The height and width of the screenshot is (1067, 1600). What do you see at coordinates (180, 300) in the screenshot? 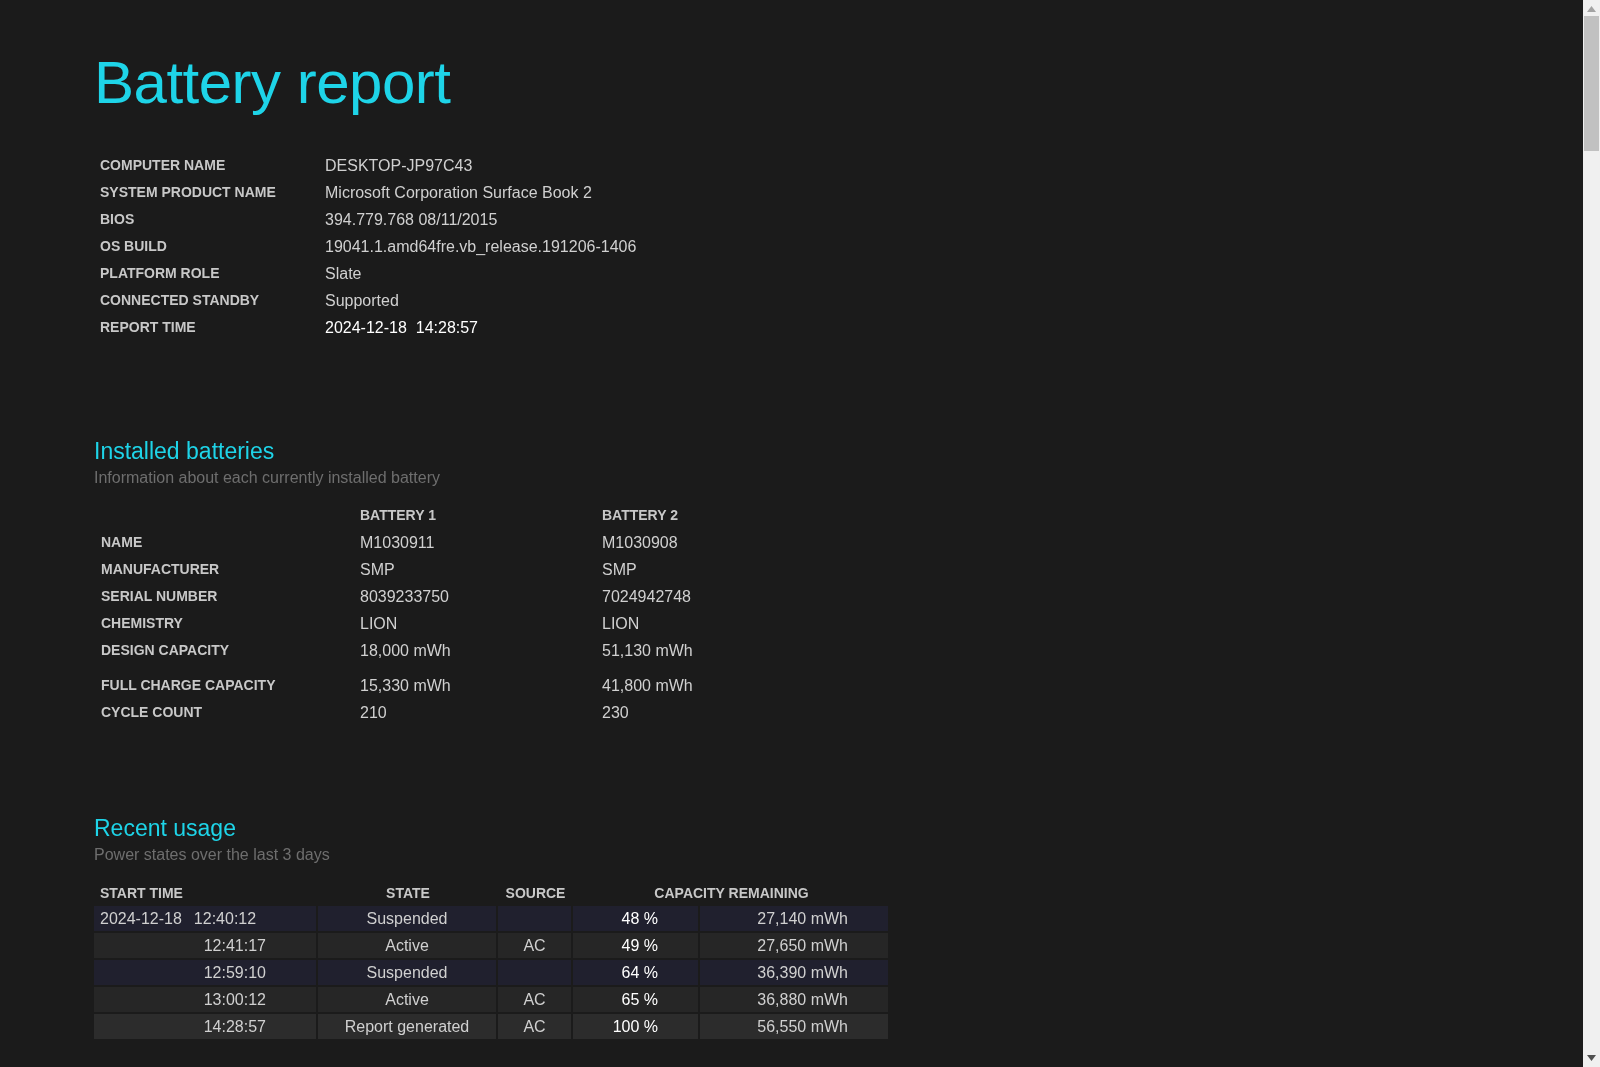
I see `info-label: CONNECTED STANDBY` at bounding box center [180, 300].